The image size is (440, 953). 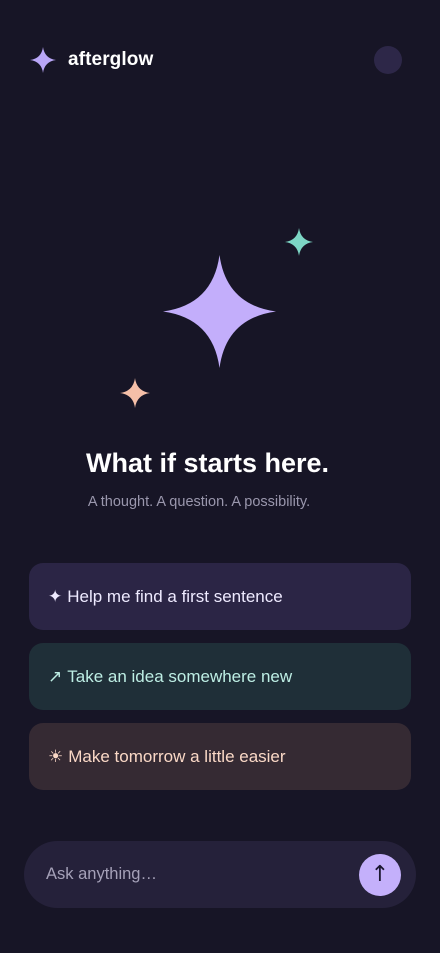 I want to click on app-name: afterglow, so click(x=111, y=59).